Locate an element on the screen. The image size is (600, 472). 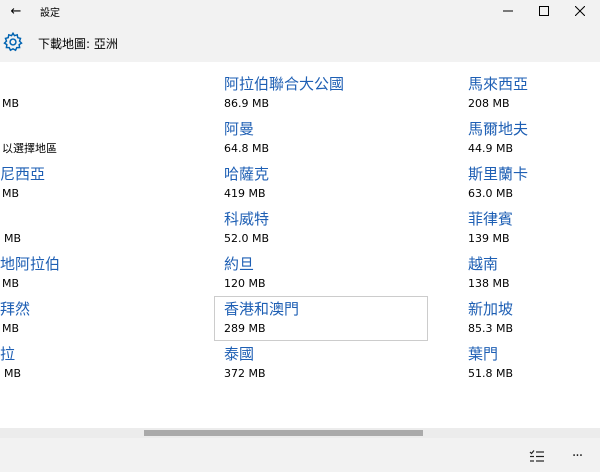
region-item: 阿曼 64.8 MB is located at coordinates (246, 142).